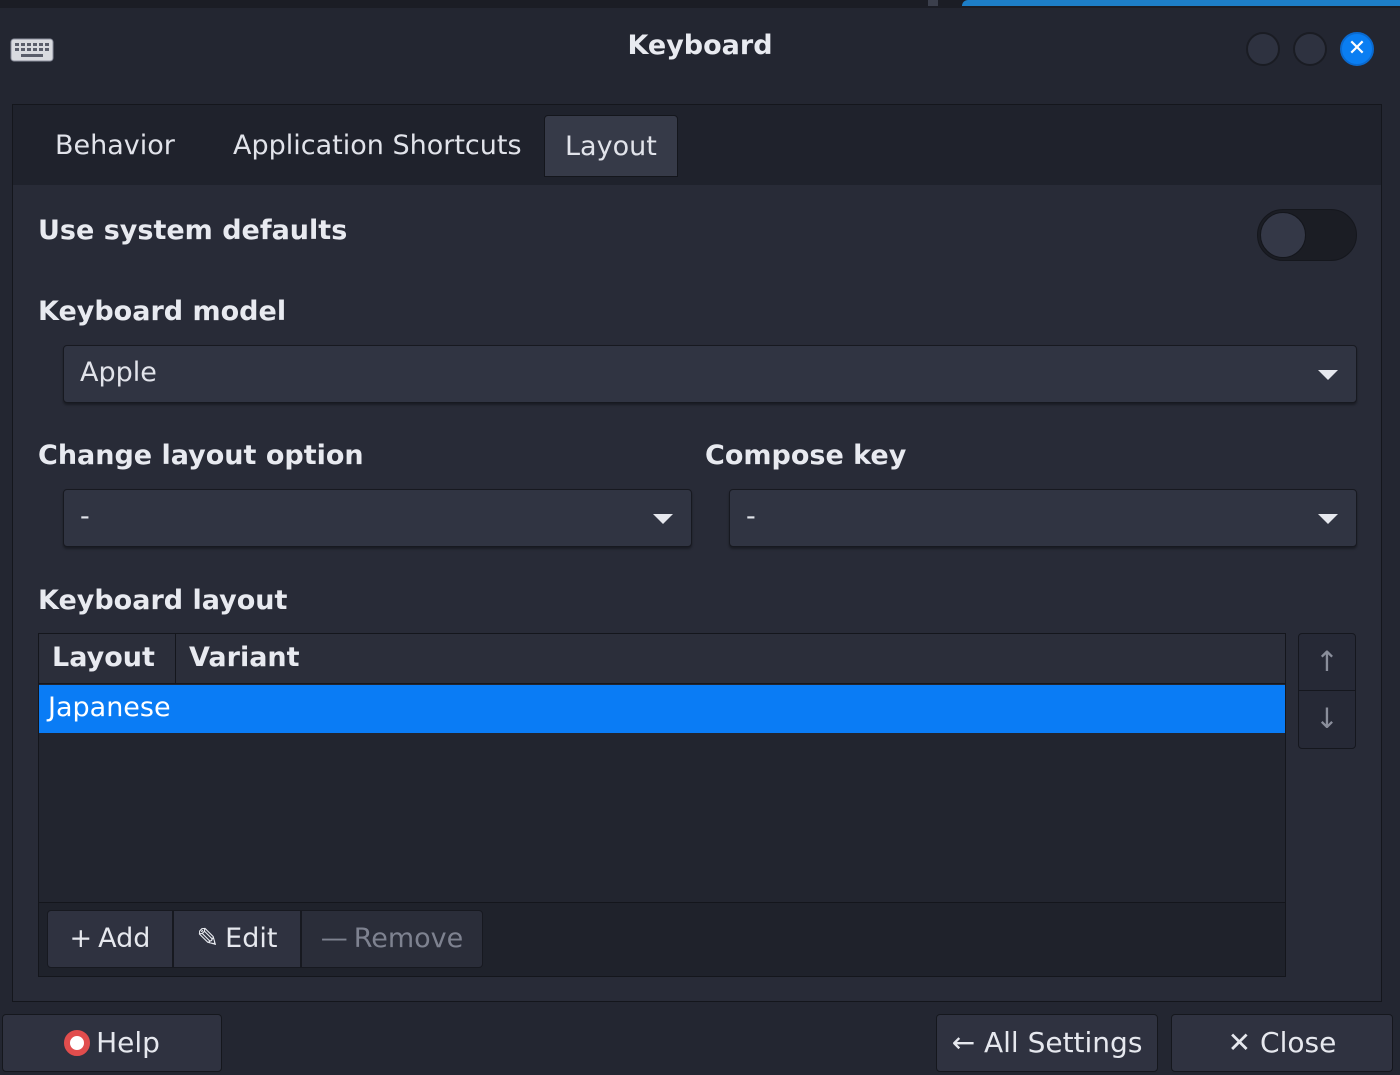 The height and width of the screenshot is (1075, 1400). I want to click on arrow-up-icon: ↑, so click(1327, 661).